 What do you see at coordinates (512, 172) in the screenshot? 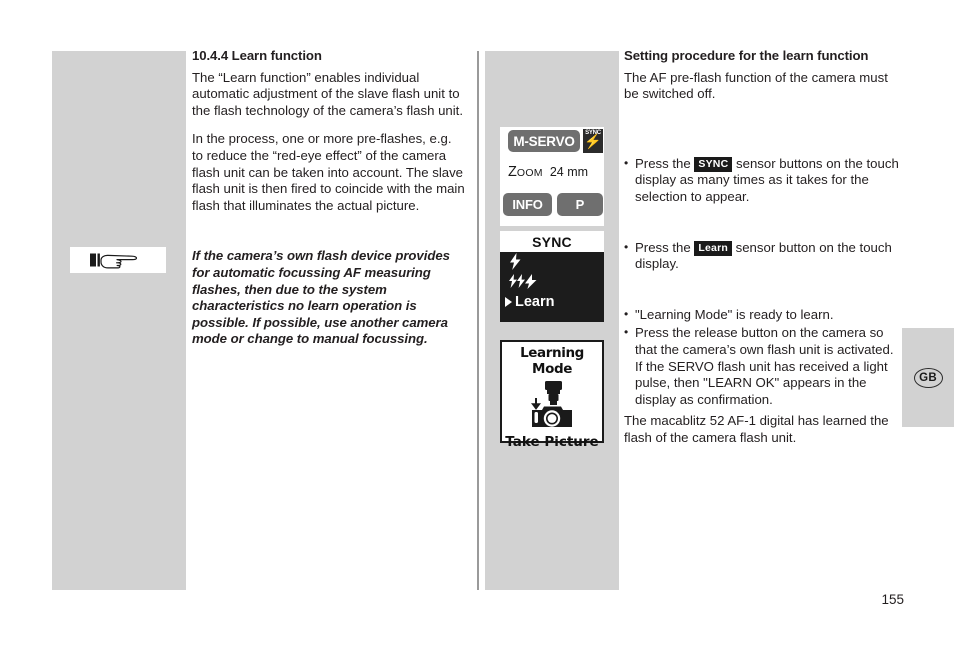
I see `zoom-label-first: Z` at bounding box center [512, 172].